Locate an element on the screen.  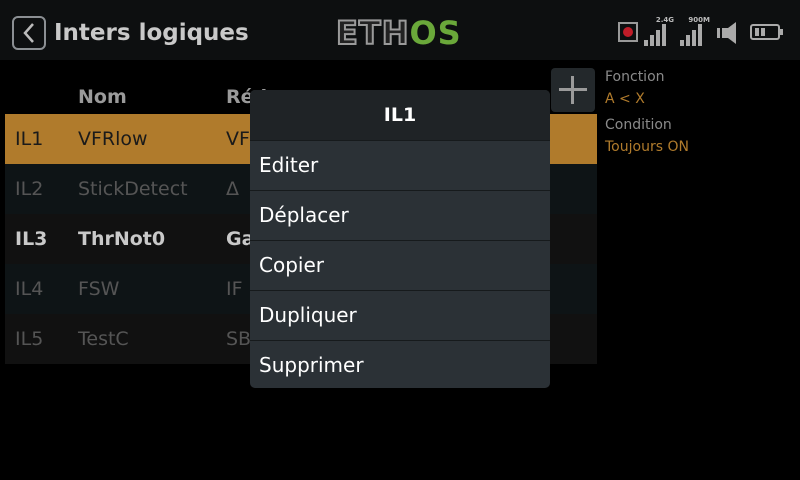
fonction-value: A < X is located at coordinates (625, 99).